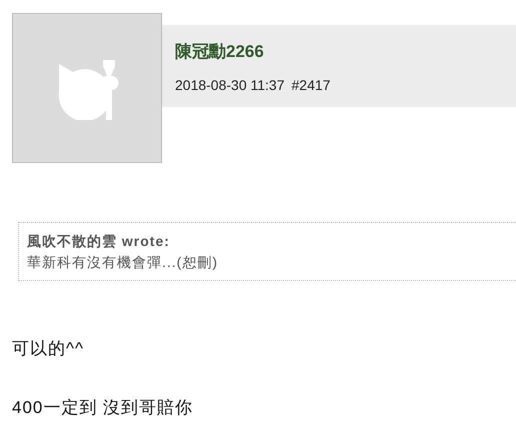 The width and height of the screenshot is (516, 433). I want to click on post-text: 可以的^^, so click(48, 349).